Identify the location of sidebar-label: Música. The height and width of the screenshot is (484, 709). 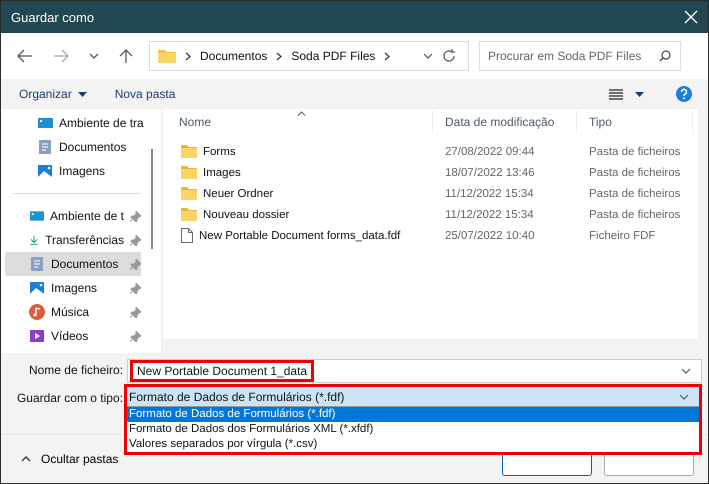
(70, 312).